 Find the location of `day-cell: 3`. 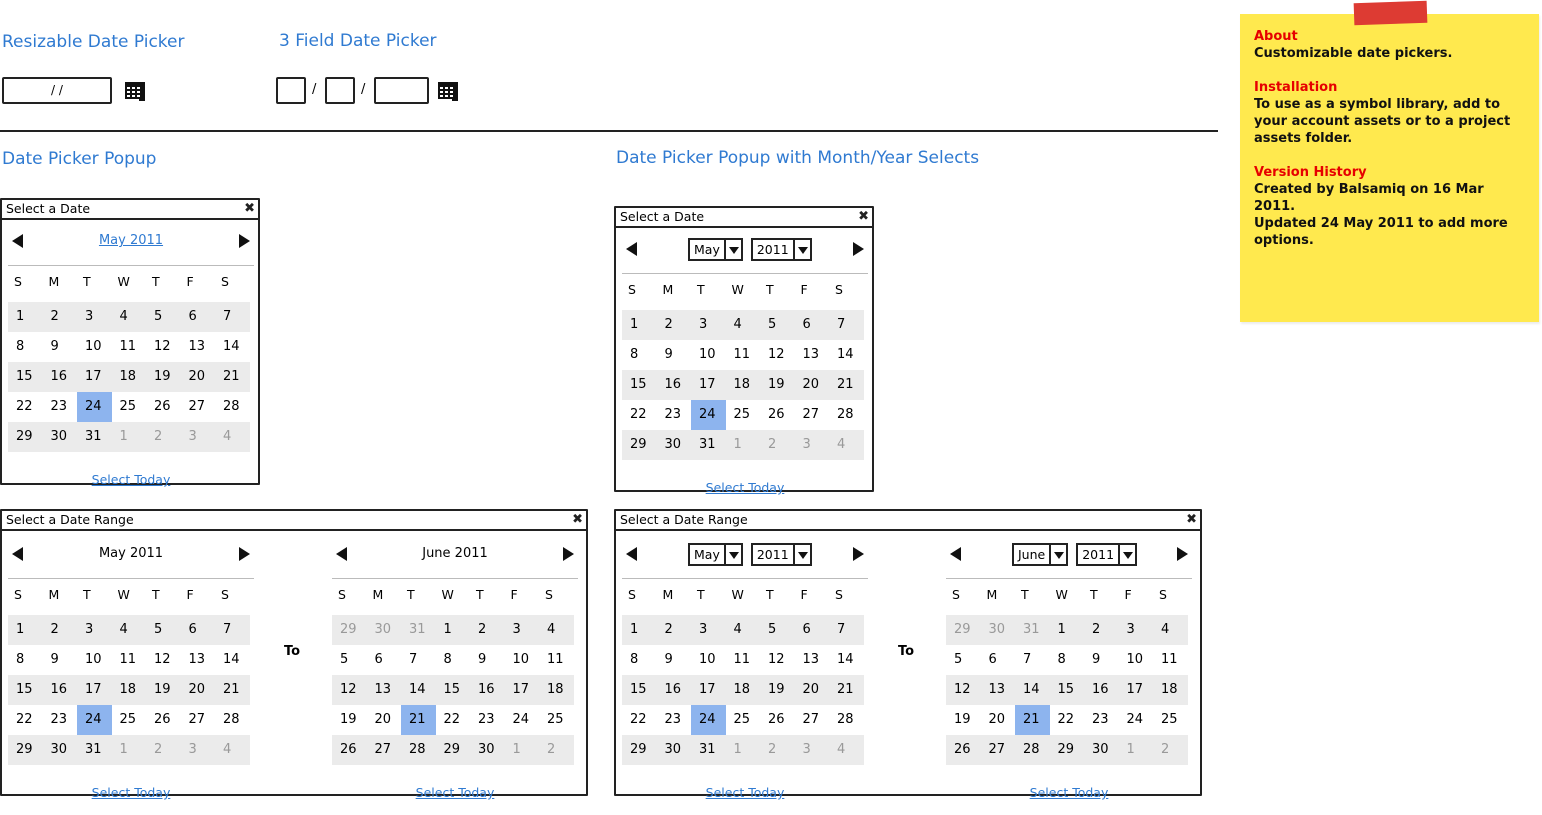

day-cell: 3 is located at coordinates (1136, 630).